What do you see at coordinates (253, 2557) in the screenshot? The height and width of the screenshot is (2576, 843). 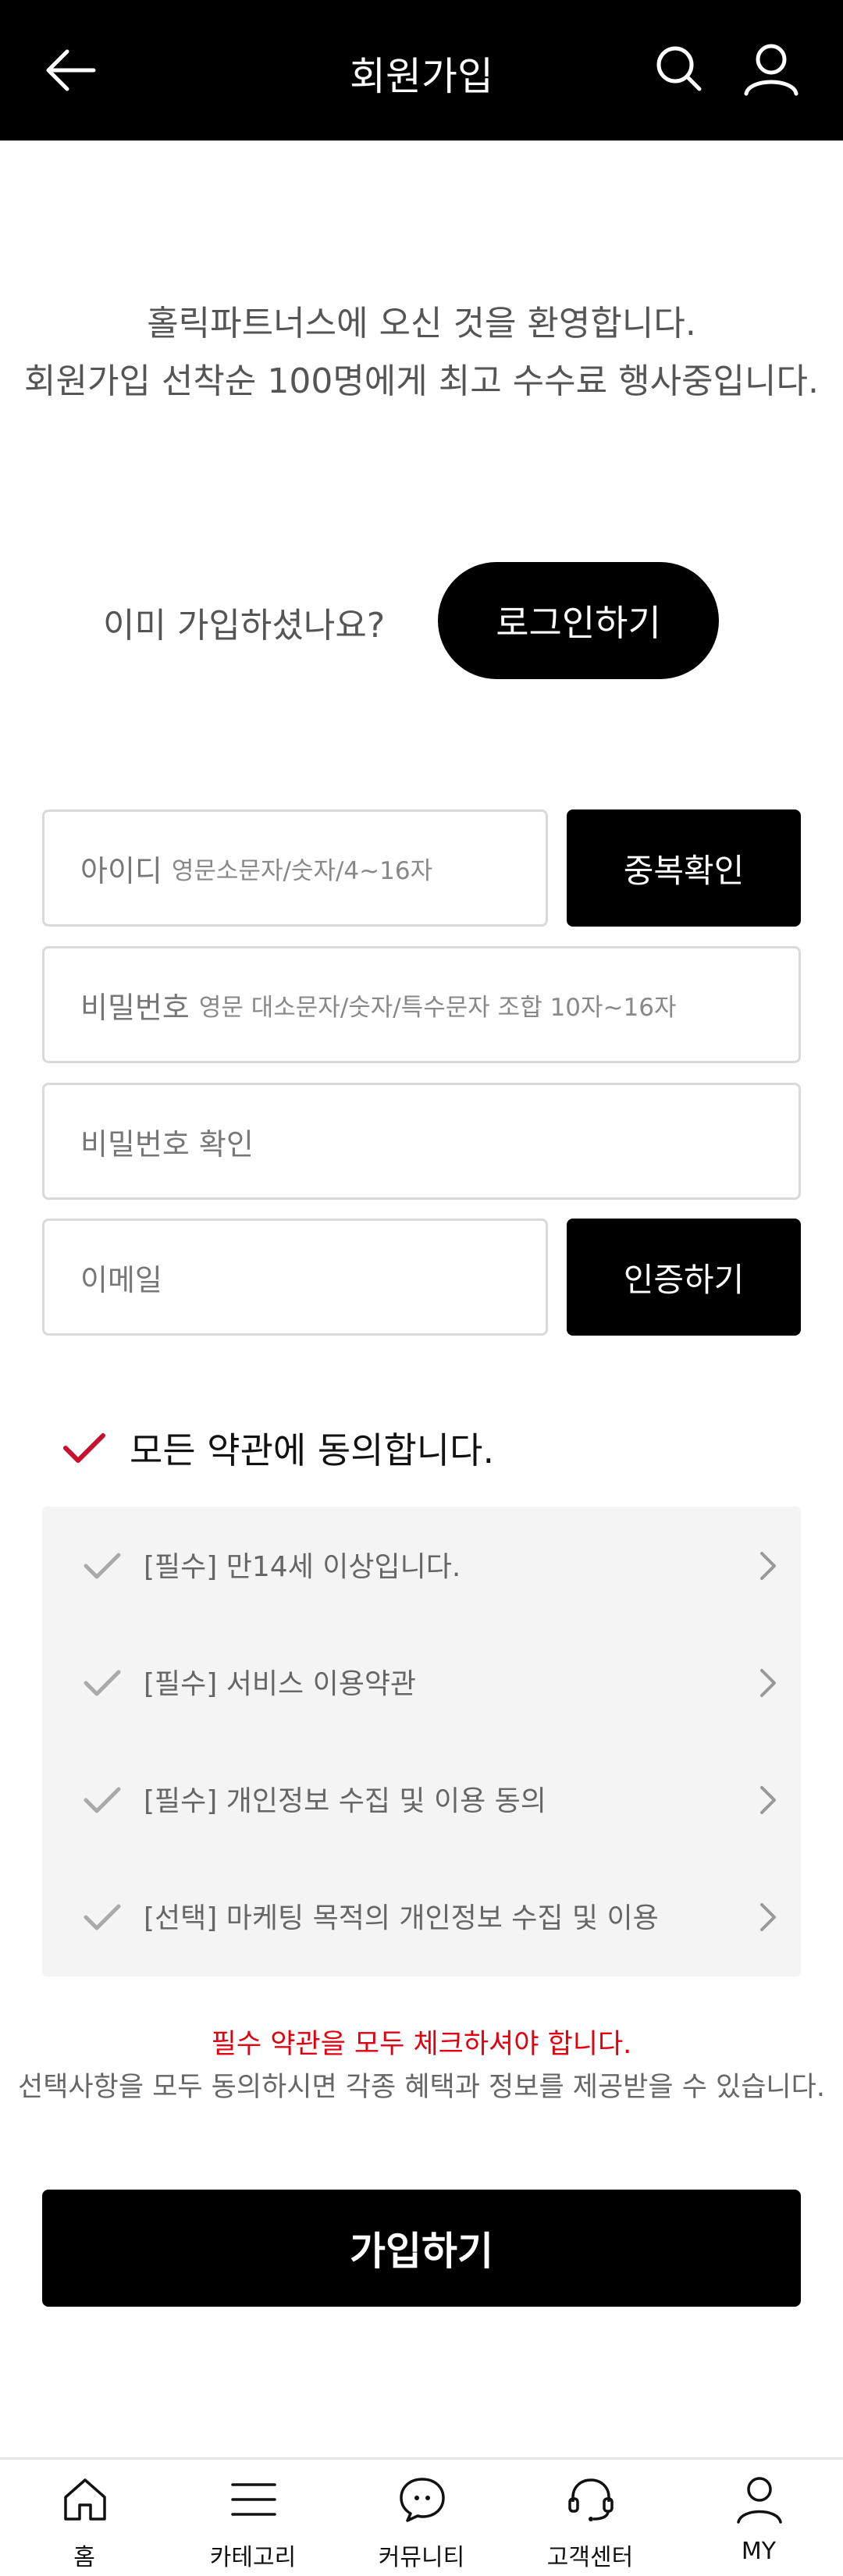 I see `nav-label: 카테고리` at bounding box center [253, 2557].